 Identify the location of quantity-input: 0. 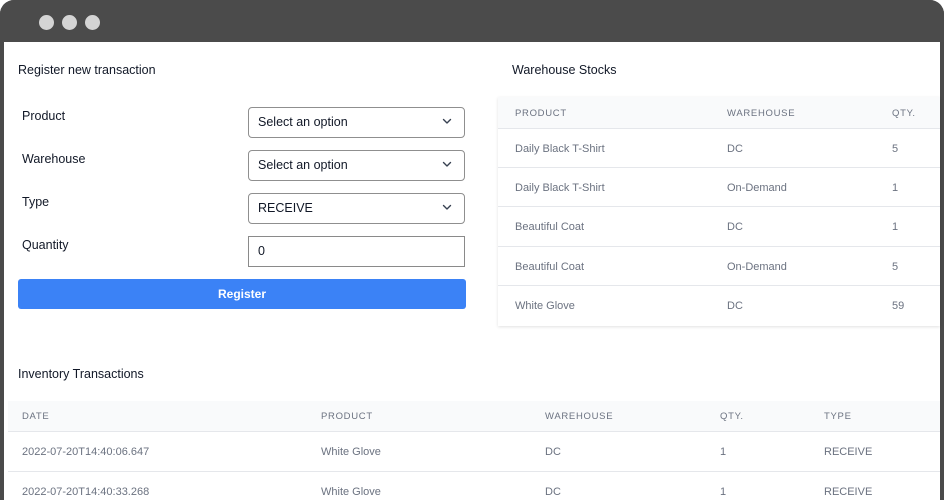
(356, 251).